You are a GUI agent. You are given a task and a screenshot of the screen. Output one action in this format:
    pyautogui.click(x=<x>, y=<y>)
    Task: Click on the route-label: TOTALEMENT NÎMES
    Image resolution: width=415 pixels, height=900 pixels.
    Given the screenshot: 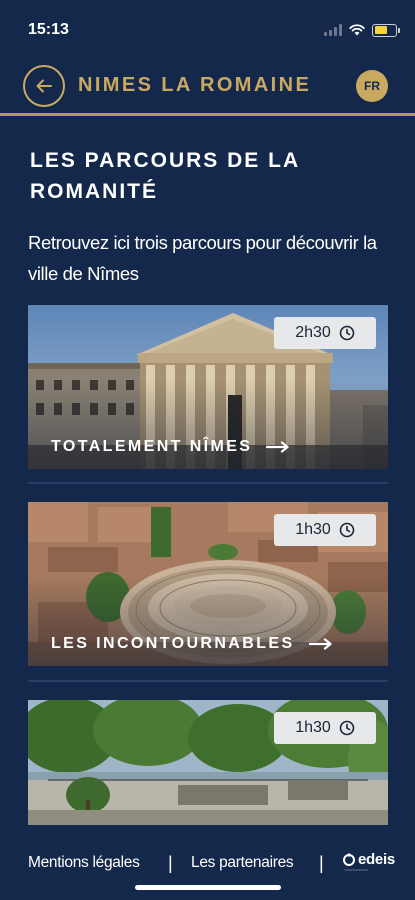 What is the action you would take?
    pyautogui.click(x=170, y=447)
    